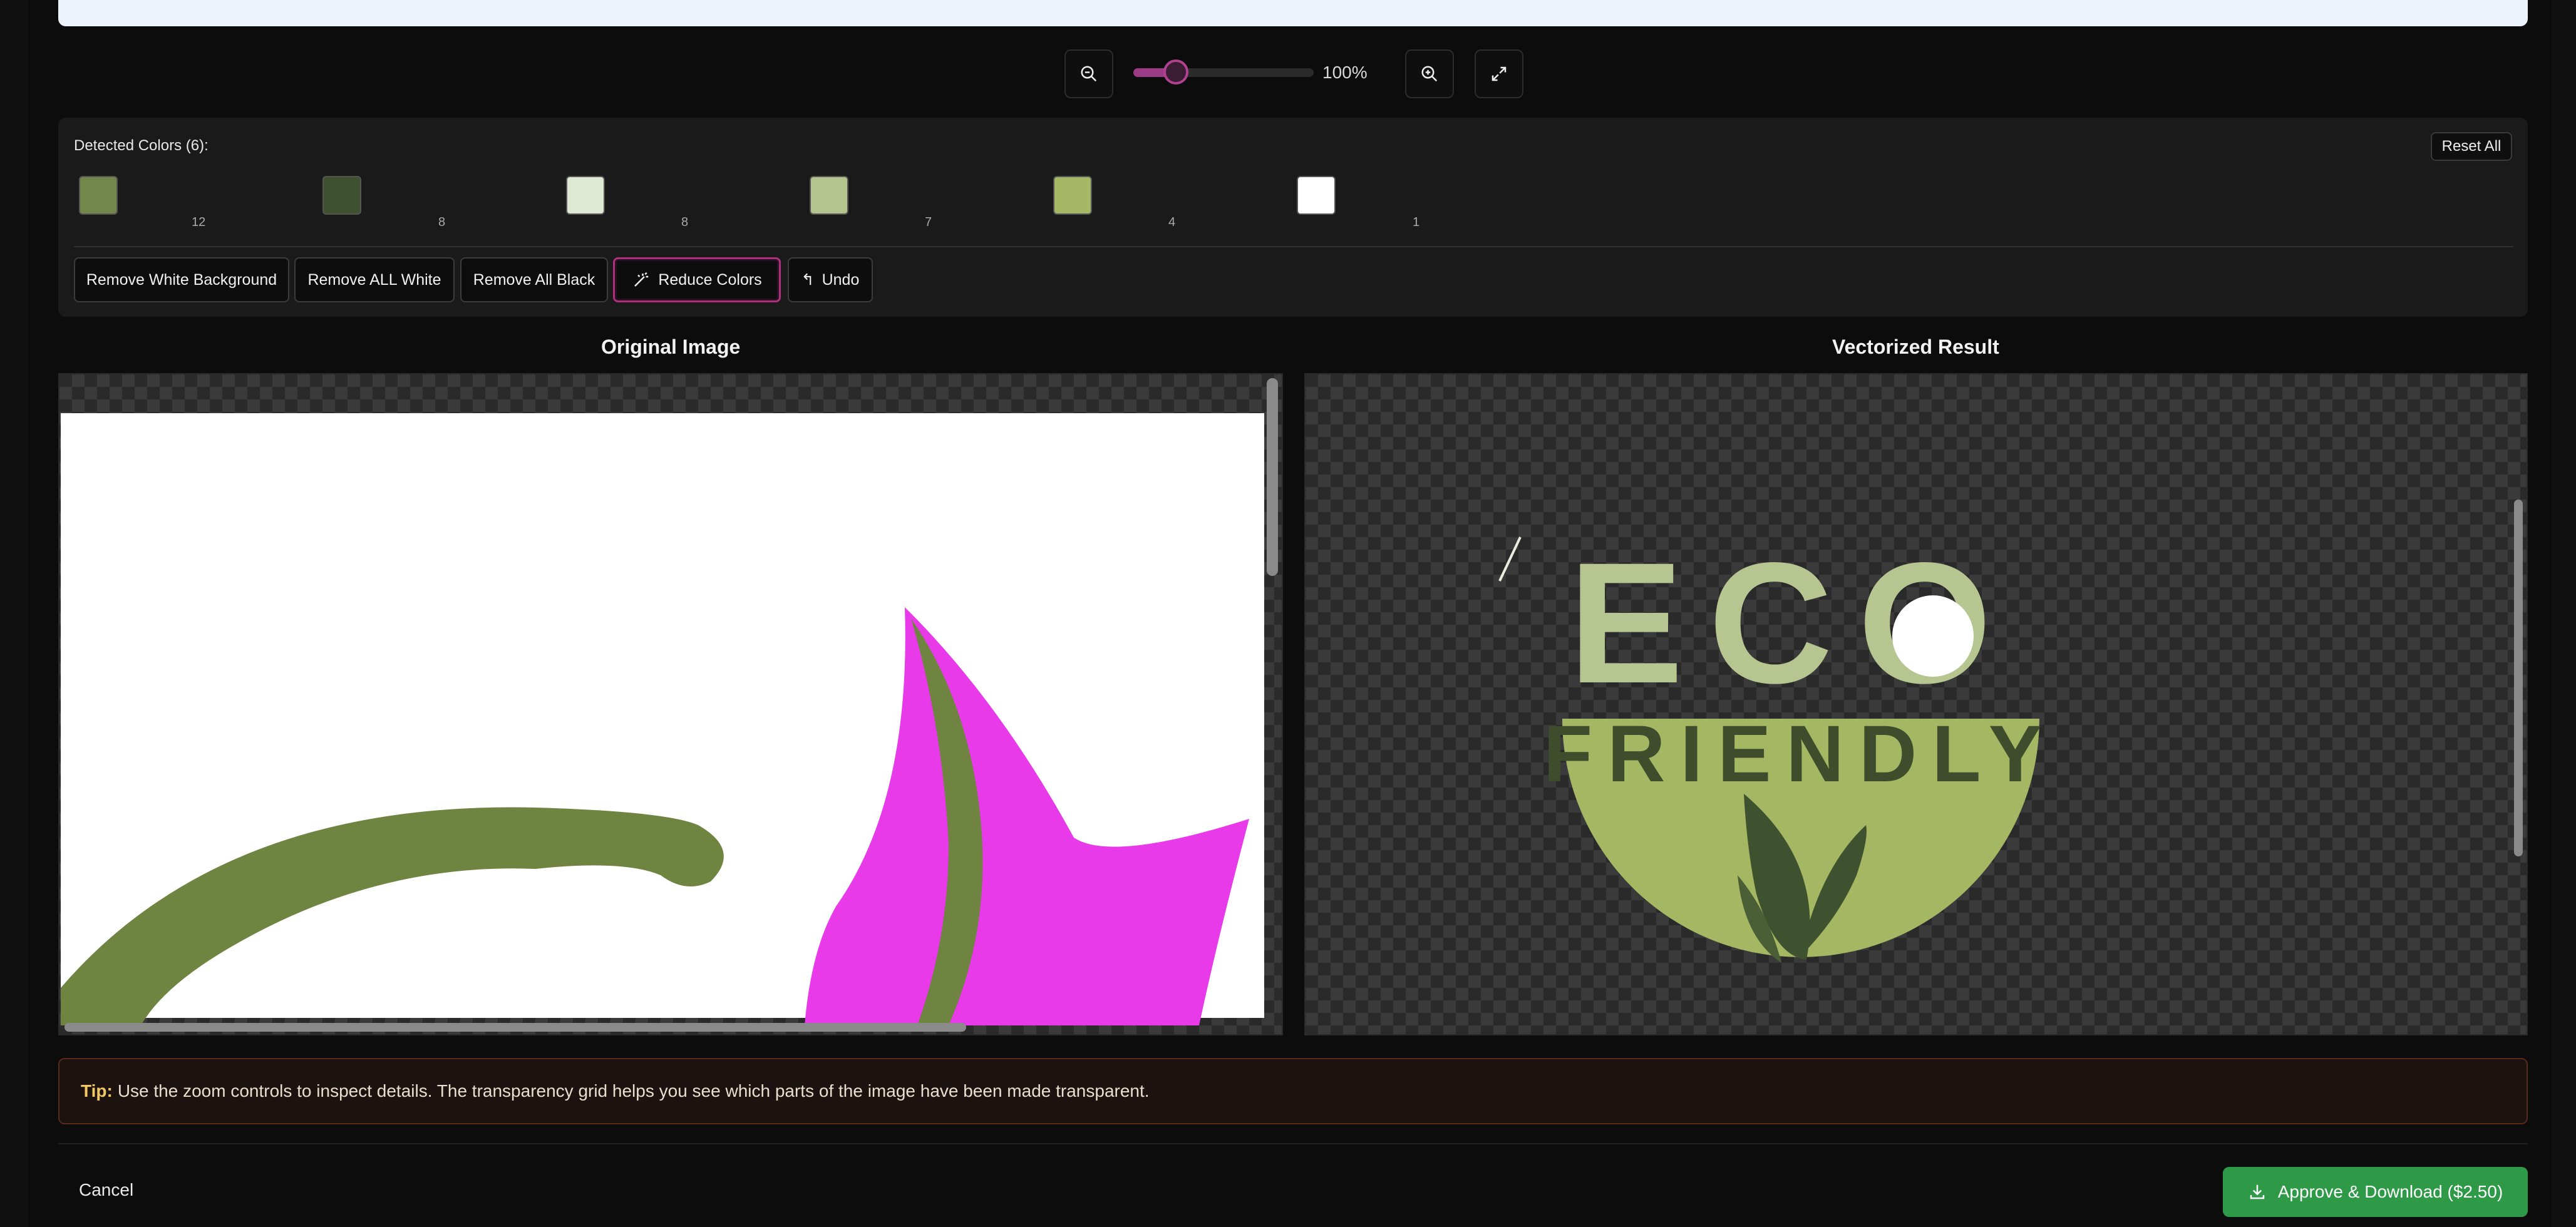 This screenshot has height=1227, width=2576. I want to click on background-sidebar, so click(14, 613).